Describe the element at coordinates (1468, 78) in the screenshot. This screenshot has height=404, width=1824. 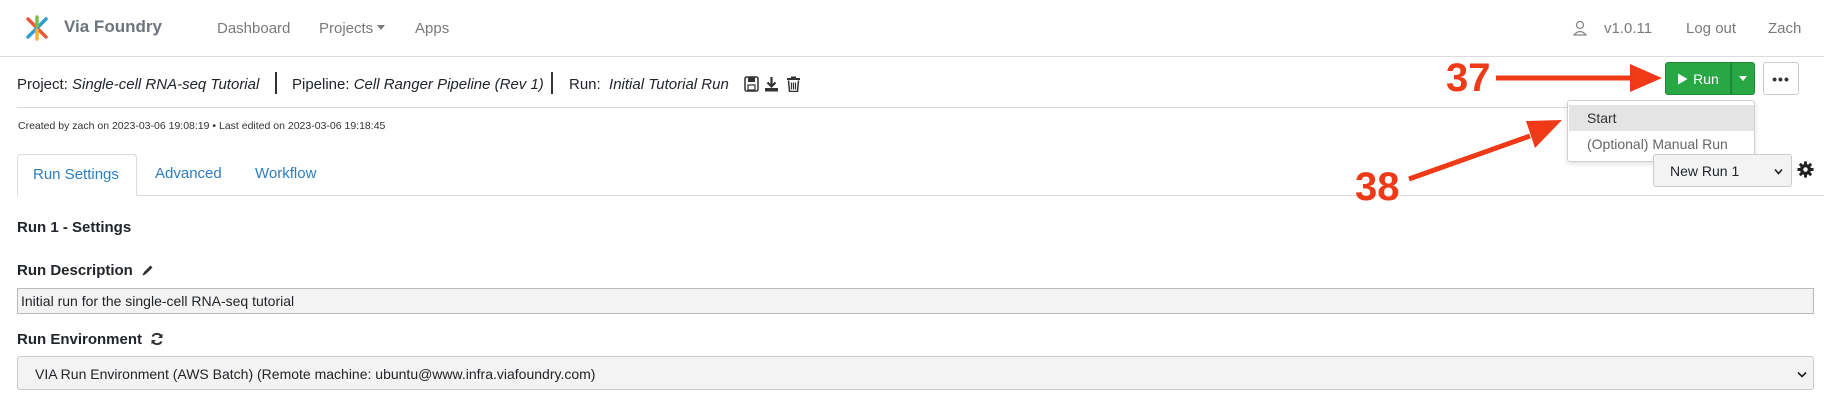
I see `annotation-37: 37` at that location.